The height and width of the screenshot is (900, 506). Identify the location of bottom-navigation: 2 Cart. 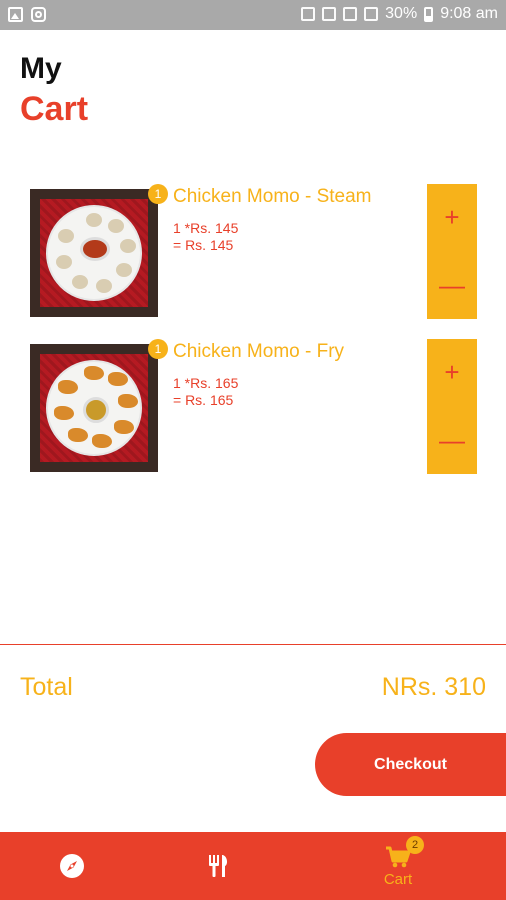
(253, 866).